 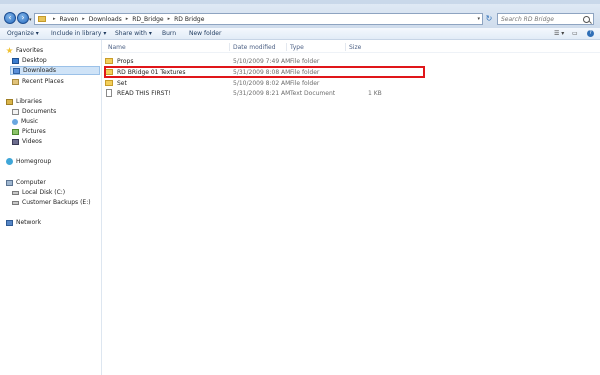 I want to click on breadcrumb-downloads: Downloads, so click(x=105, y=19).